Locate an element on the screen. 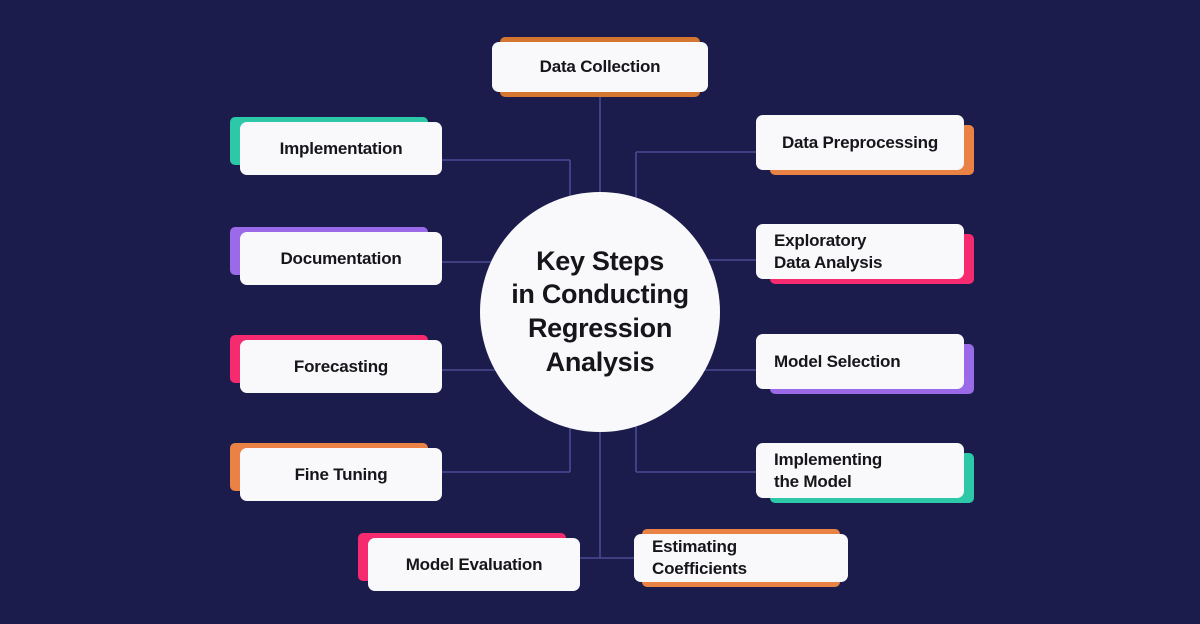 This screenshot has height=624, width=1200. node-model-evaluation: Model Evaluation is located at coordinates (469, 562).